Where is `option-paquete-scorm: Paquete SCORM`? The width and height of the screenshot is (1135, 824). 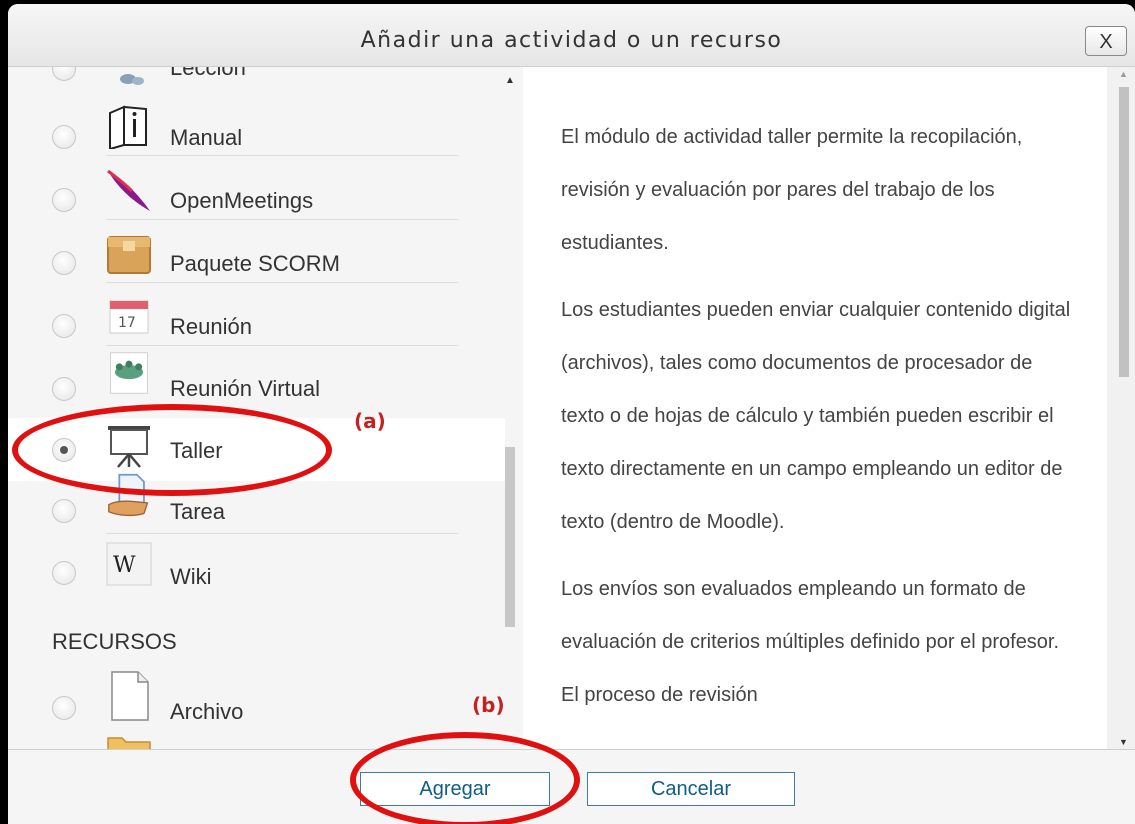
option-paquete-scorm: Paquete SCORM is located at coordinates (256, 261).